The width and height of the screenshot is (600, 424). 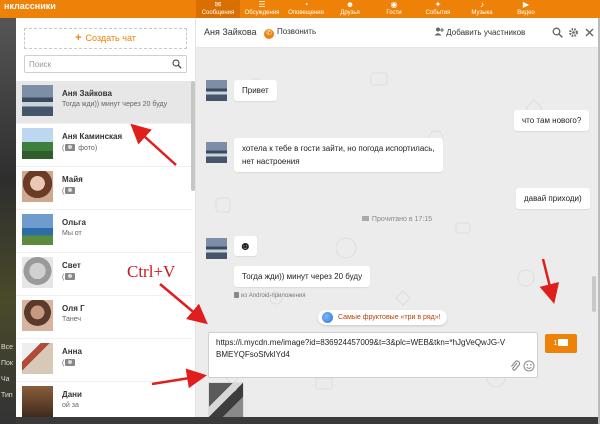 What do you see at coordinates (439, 31) in the screenshot?
I see `add-user-icon` at bounding box center [439, 31].